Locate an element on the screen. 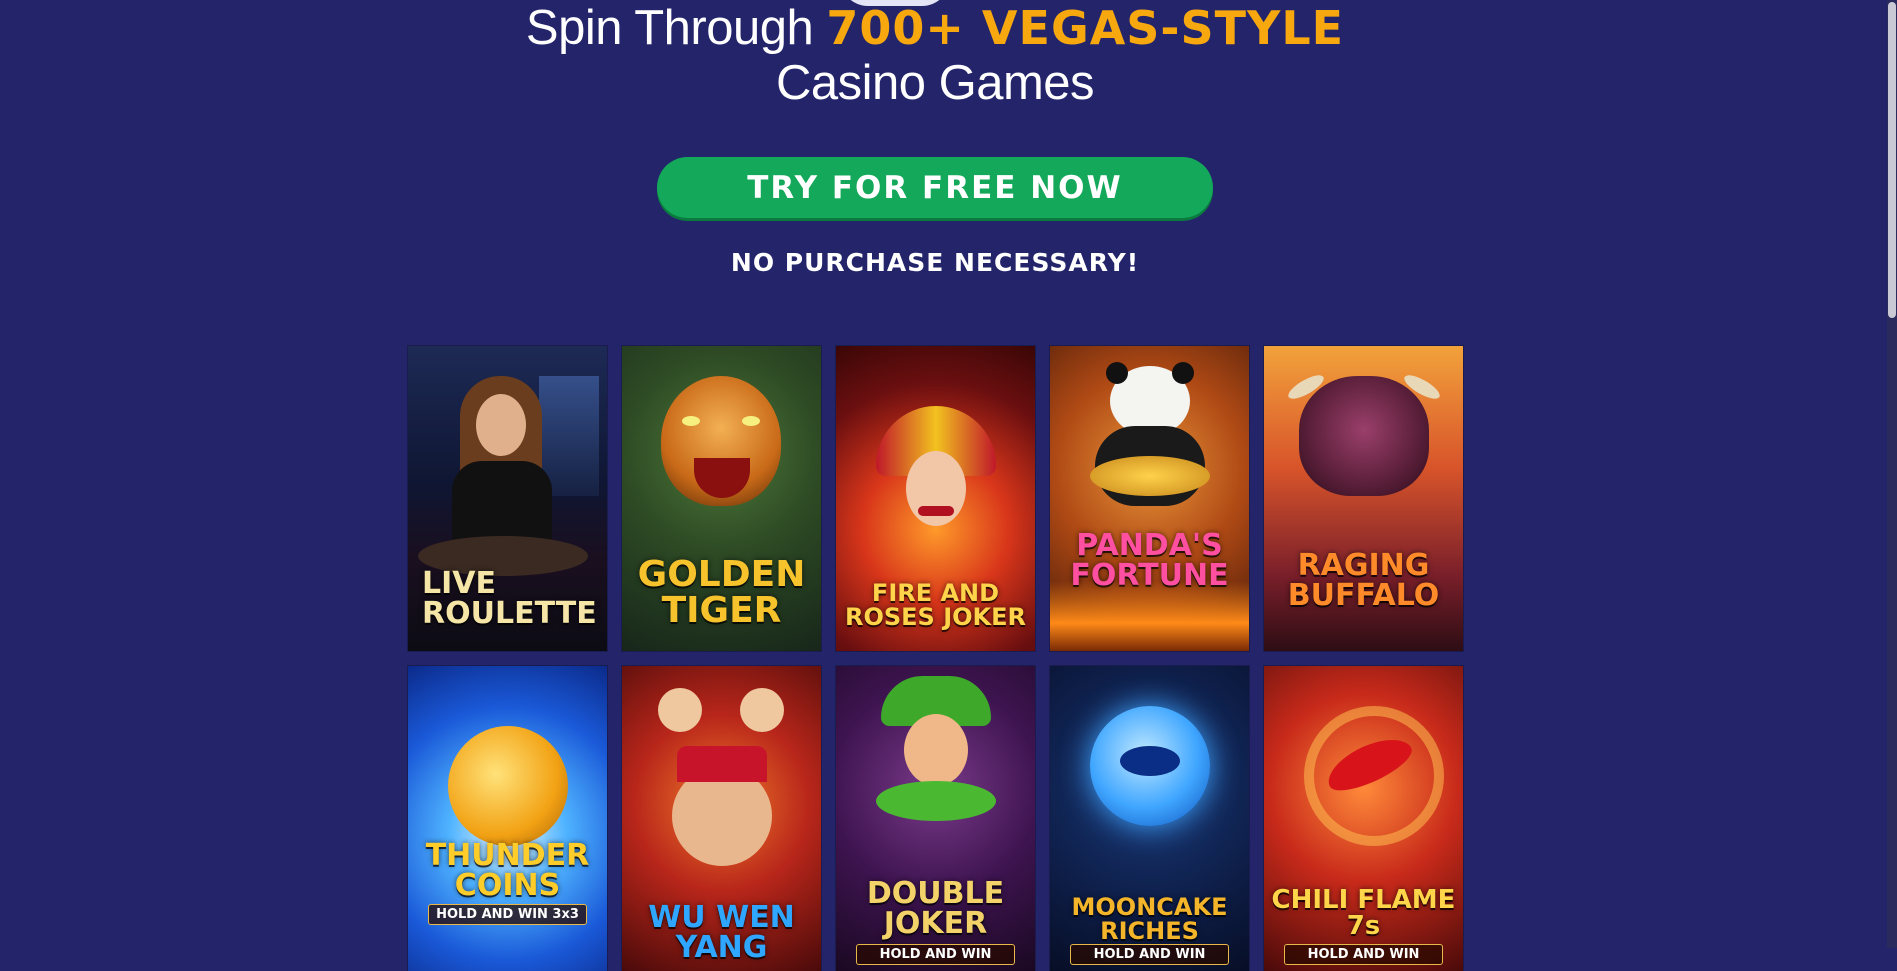 The width and height of the screenshot is (1897, 971). game-tile-mooncake-riches: MOONCAKE RICHES HOLD AND WIN is located at coordinates (1149, 818).